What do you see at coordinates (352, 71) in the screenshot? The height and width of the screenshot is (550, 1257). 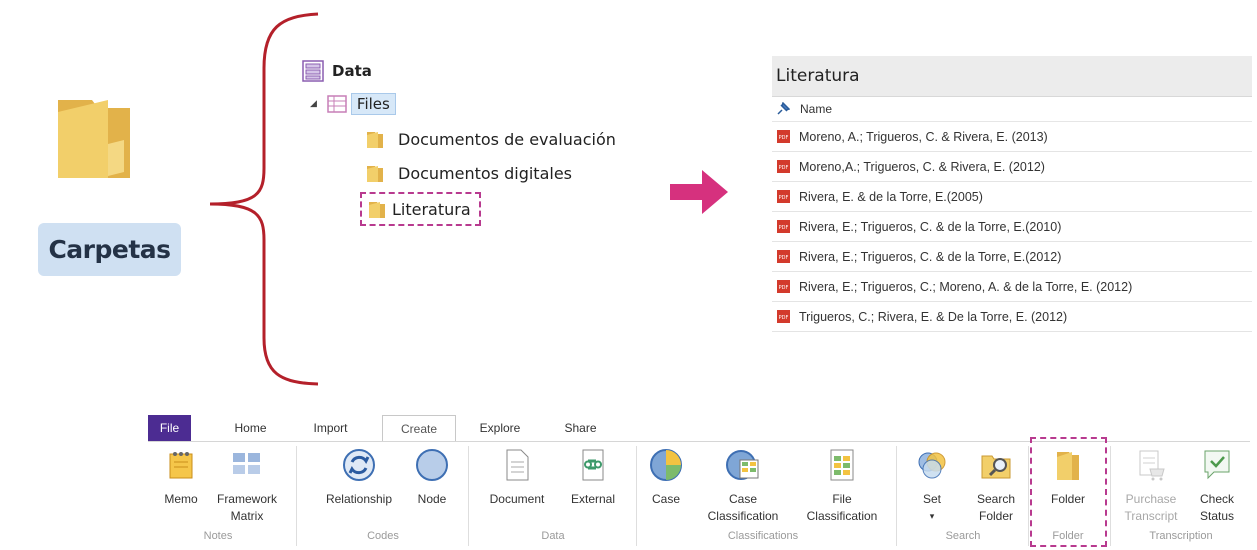 I see `tree-label-data: Data` at bounding box center [352, 71].